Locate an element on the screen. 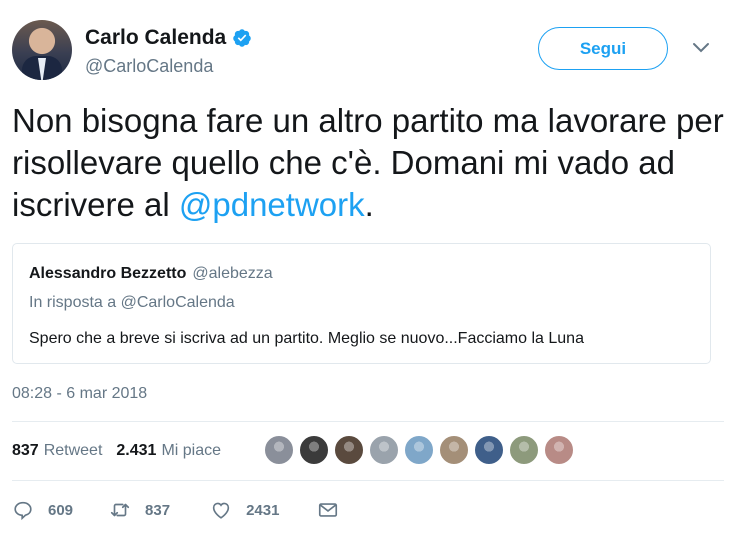 This screenshot has height=544, width=744. envelope-icon is located at coordinates (328, 510).